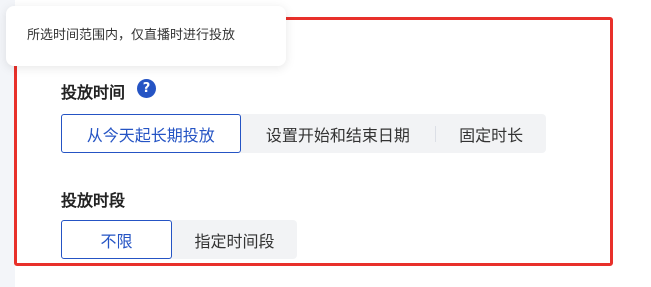 The height and width of the screenshot is (287, 651). What do you see at coordinates (116, 239) in the screenshot?
I see `option-unlimited: 不限` at bounding box center [116, 239].